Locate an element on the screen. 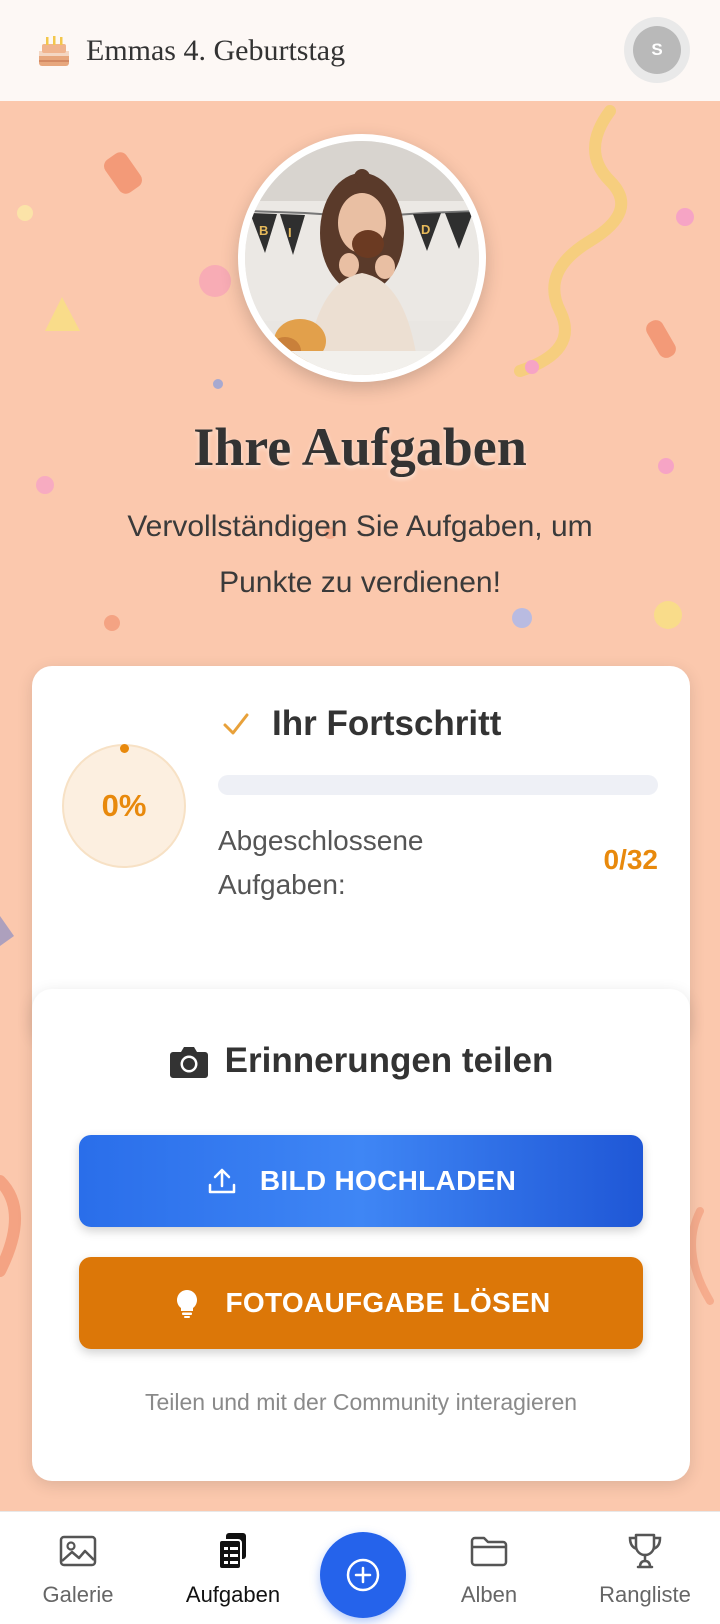  trophy-icon is located at coordinates (645, 1551).